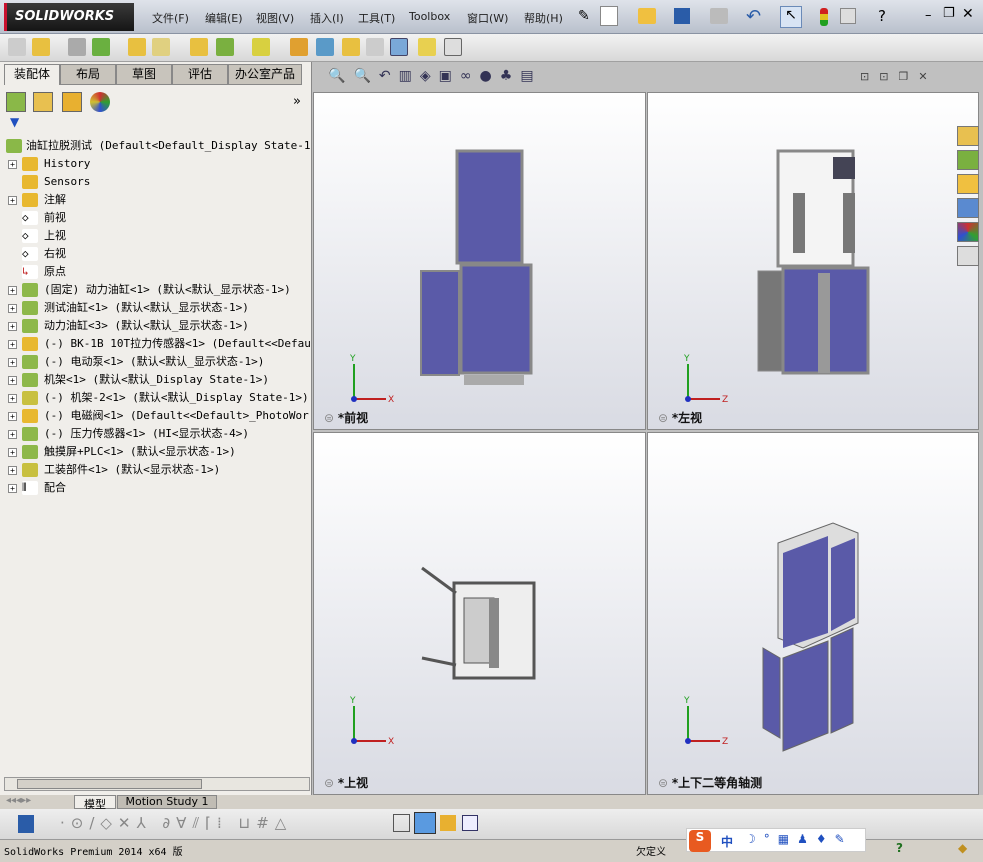 The image size is (983, 862). I want to click on tree-item: + (-) 电动泵<1> (默认<默认_显示状态-1>), so click(157, 362).